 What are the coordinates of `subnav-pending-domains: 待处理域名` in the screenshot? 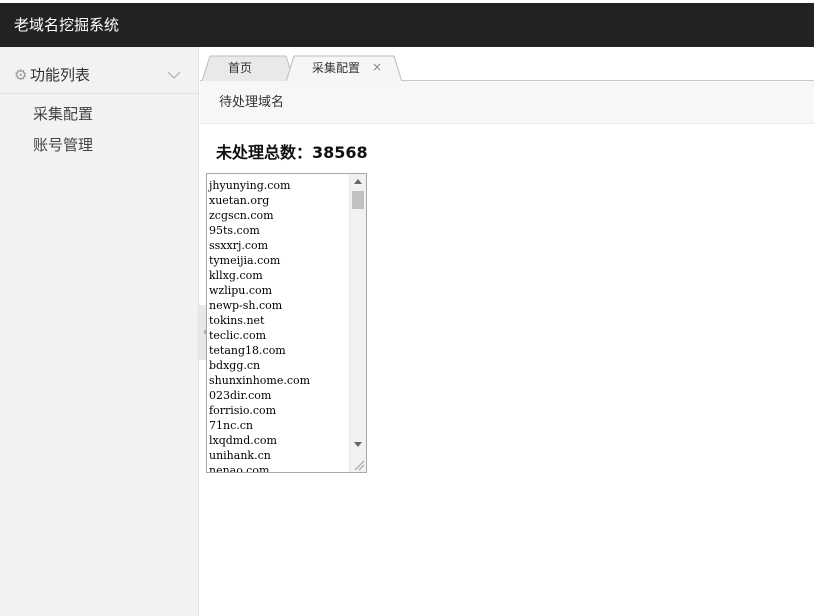 It's located at (251, 103).